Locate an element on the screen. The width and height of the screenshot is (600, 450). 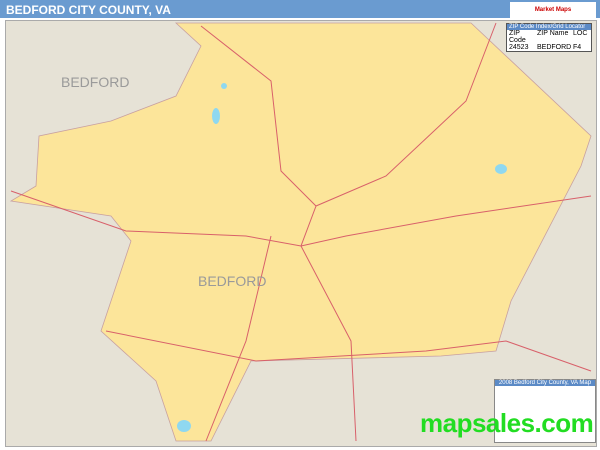
outer-county-label: BEDFORD is located at coordinates (95, 82).